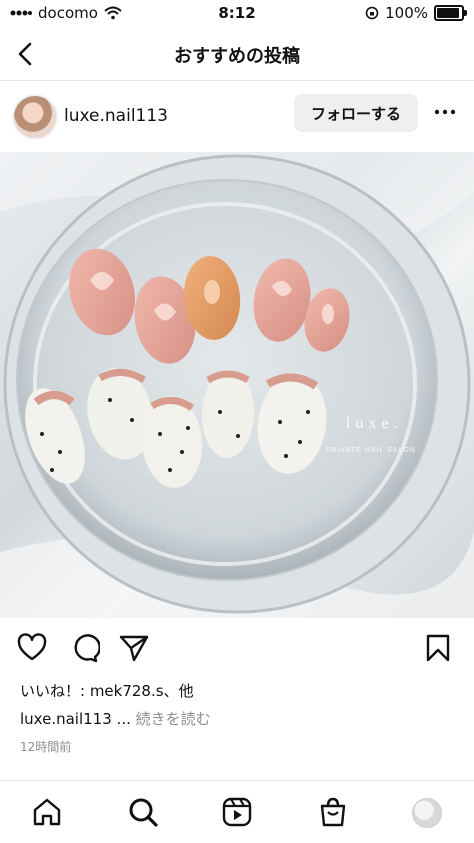 This screenshot has height=843, width=474. Describe the element at coordinates (406, 13) in the screenshot. I see `battery-percent: 100%` at that location.